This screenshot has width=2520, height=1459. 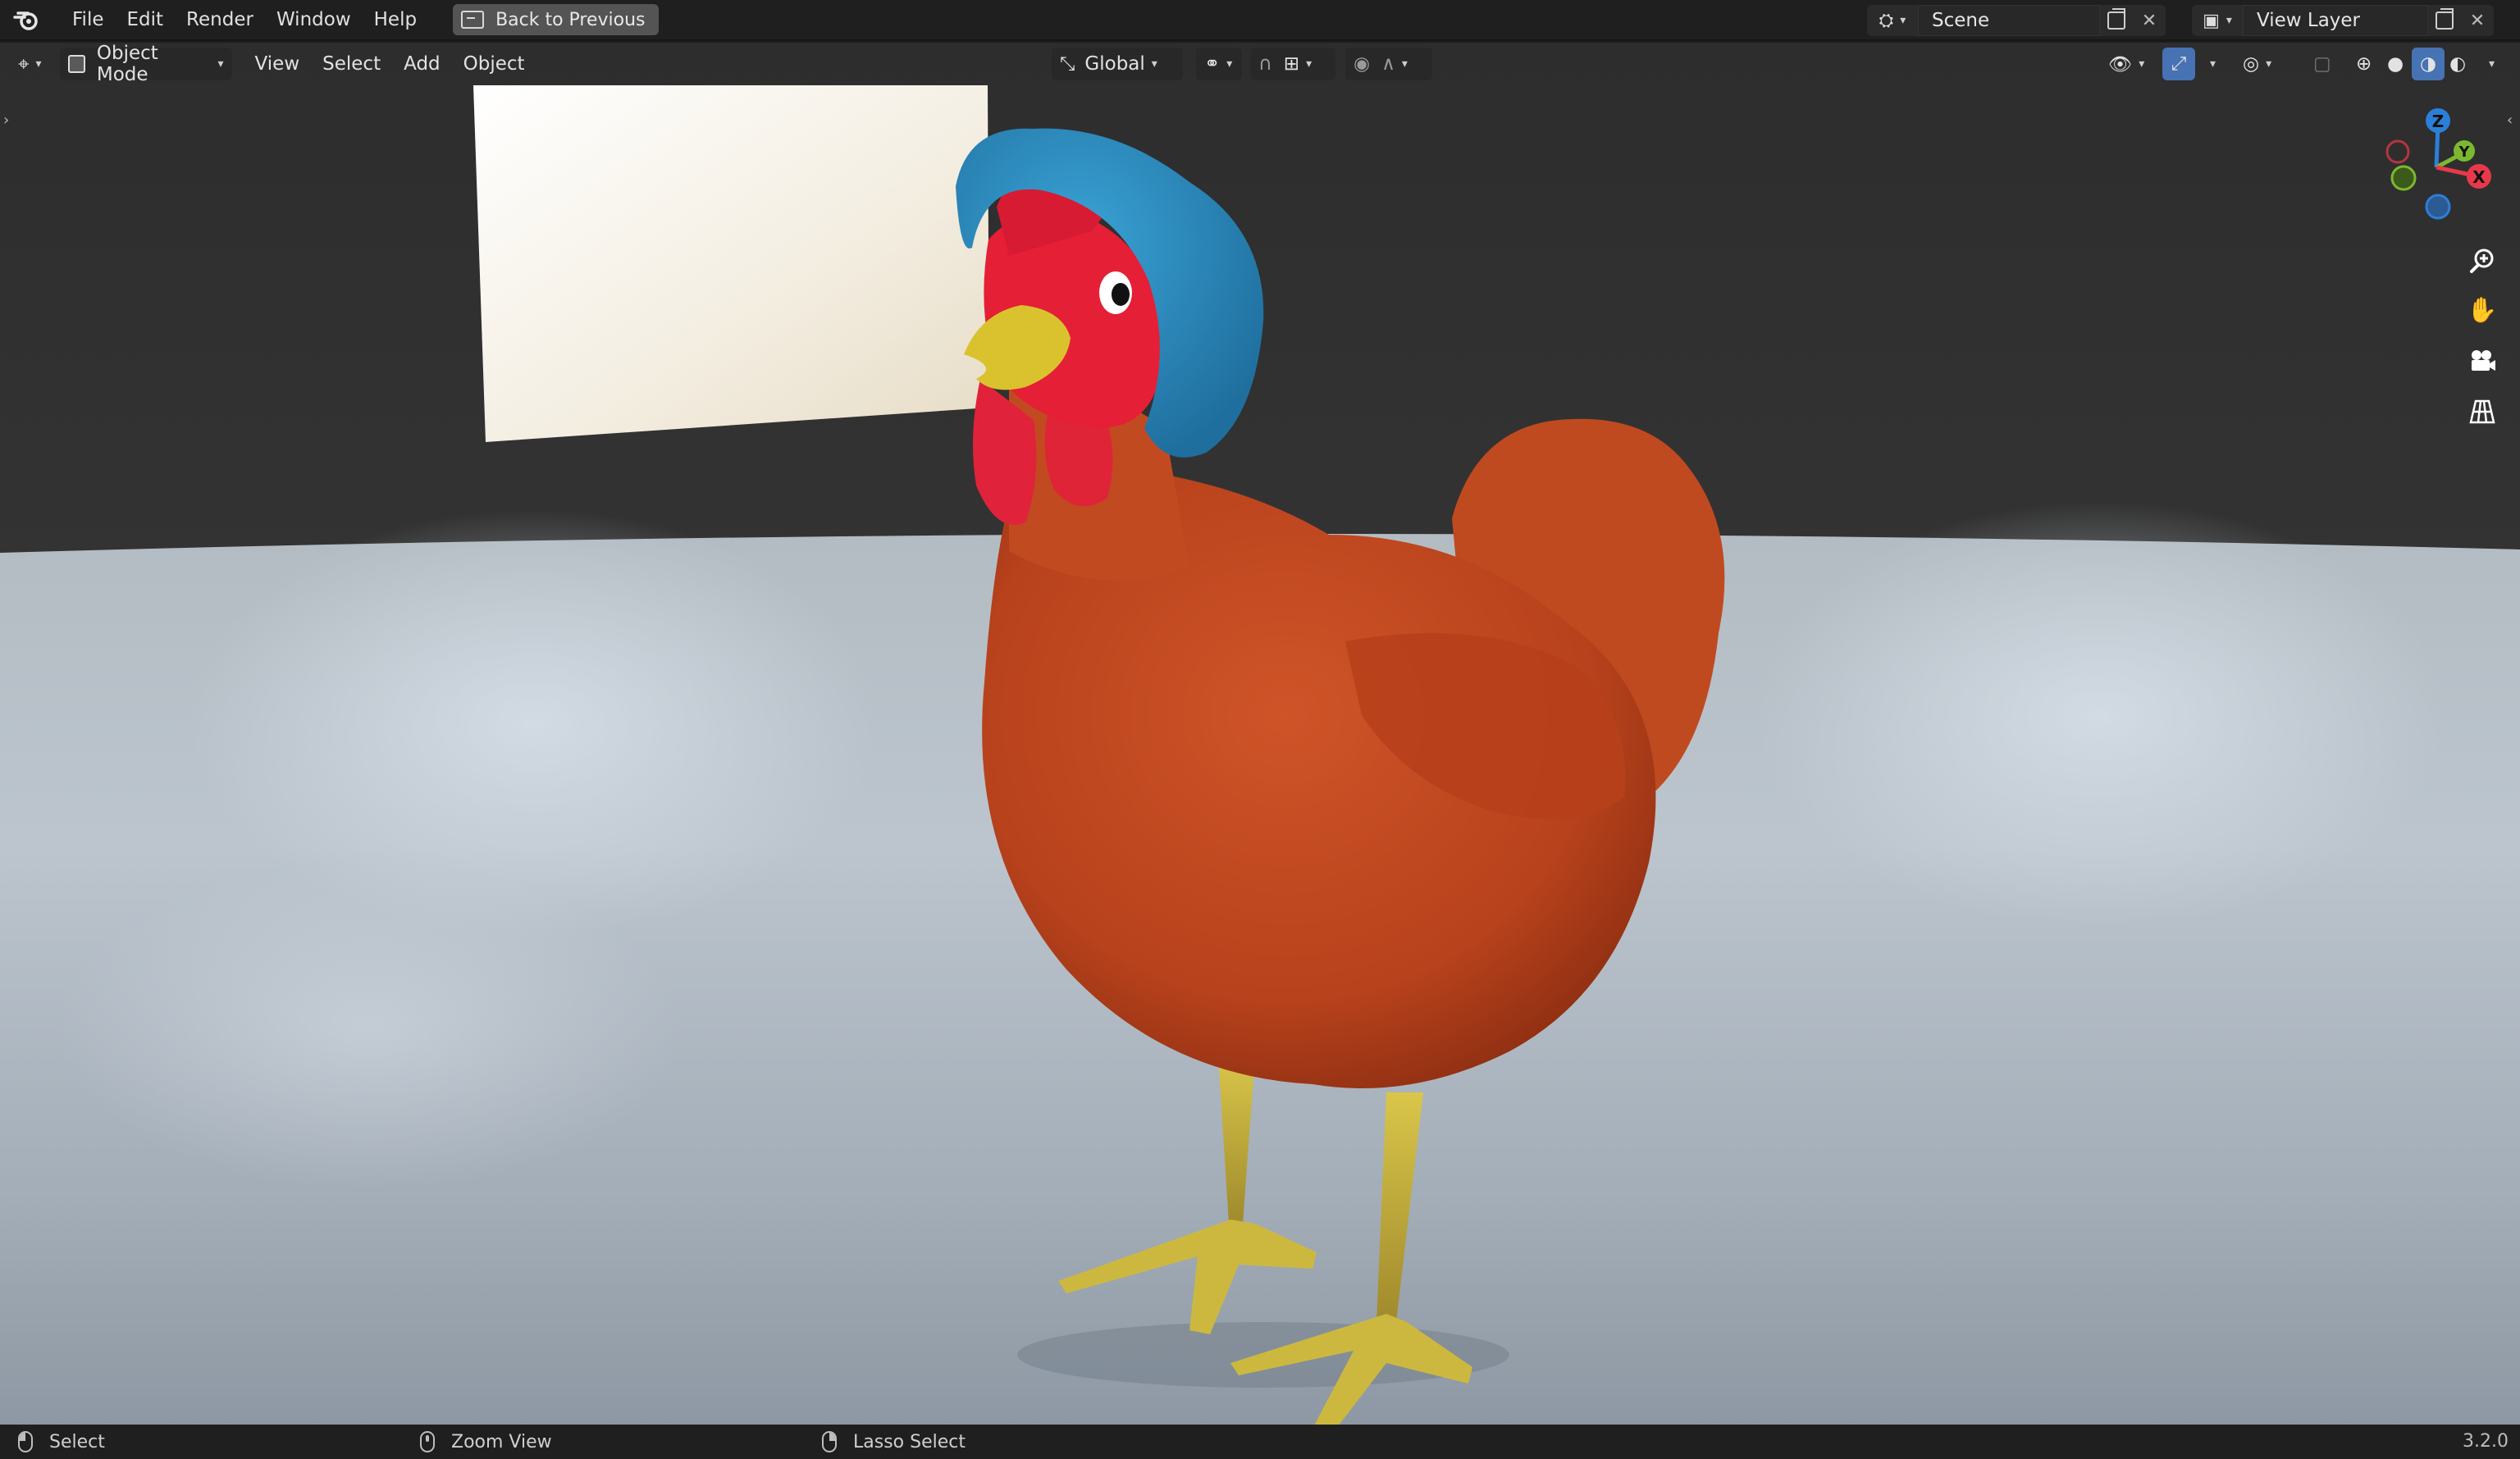 I want to click on back-to-previous-button: Back to Previous, so click(x=556, y=19).